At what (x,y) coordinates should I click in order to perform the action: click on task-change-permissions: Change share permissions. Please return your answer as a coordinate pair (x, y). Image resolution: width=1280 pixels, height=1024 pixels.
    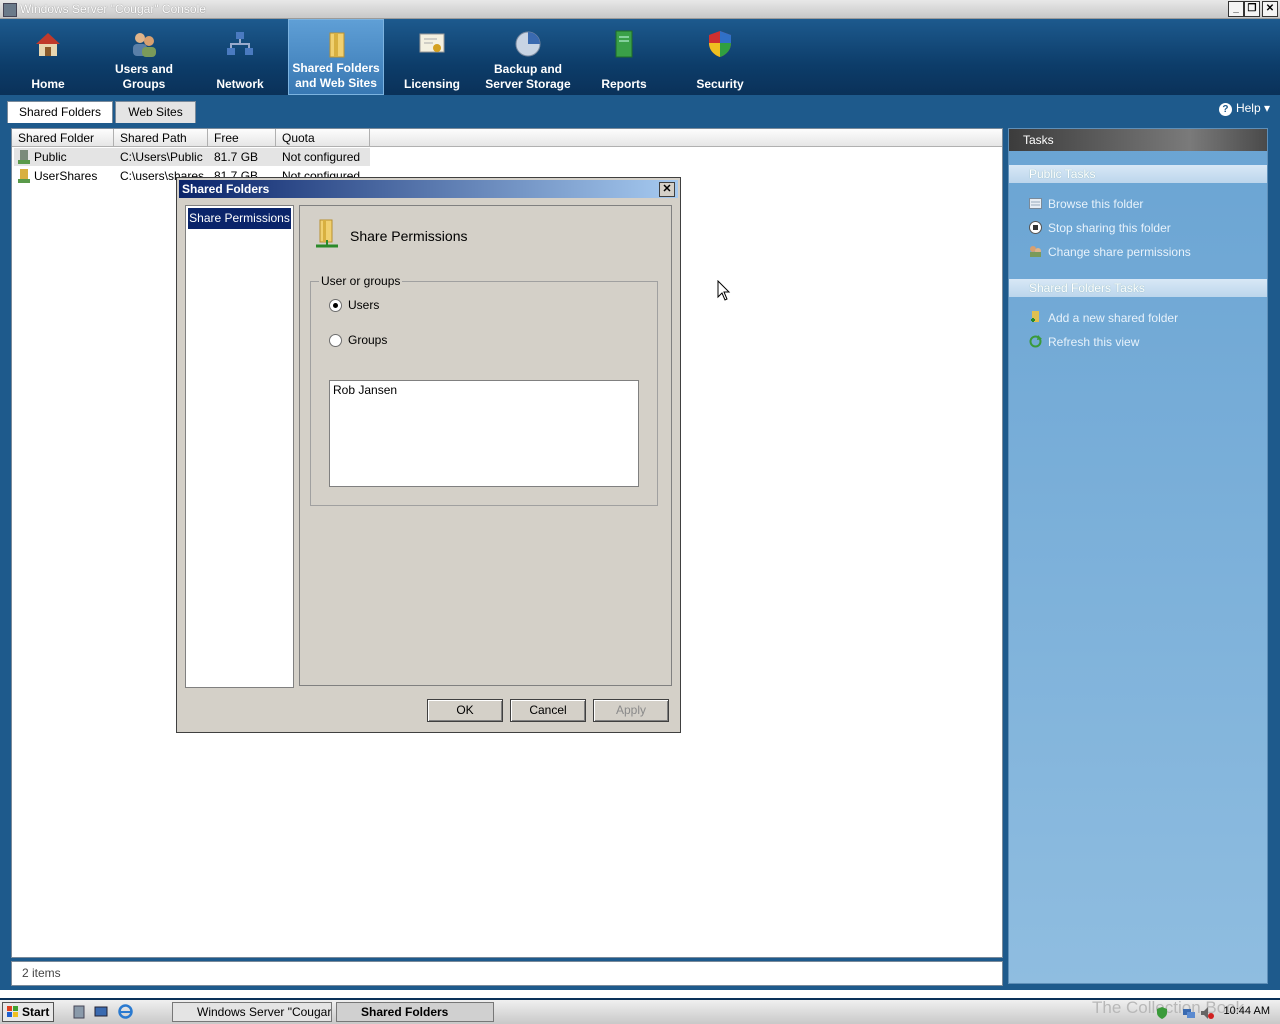
    Looking at the image, I should click on (1110, 252).